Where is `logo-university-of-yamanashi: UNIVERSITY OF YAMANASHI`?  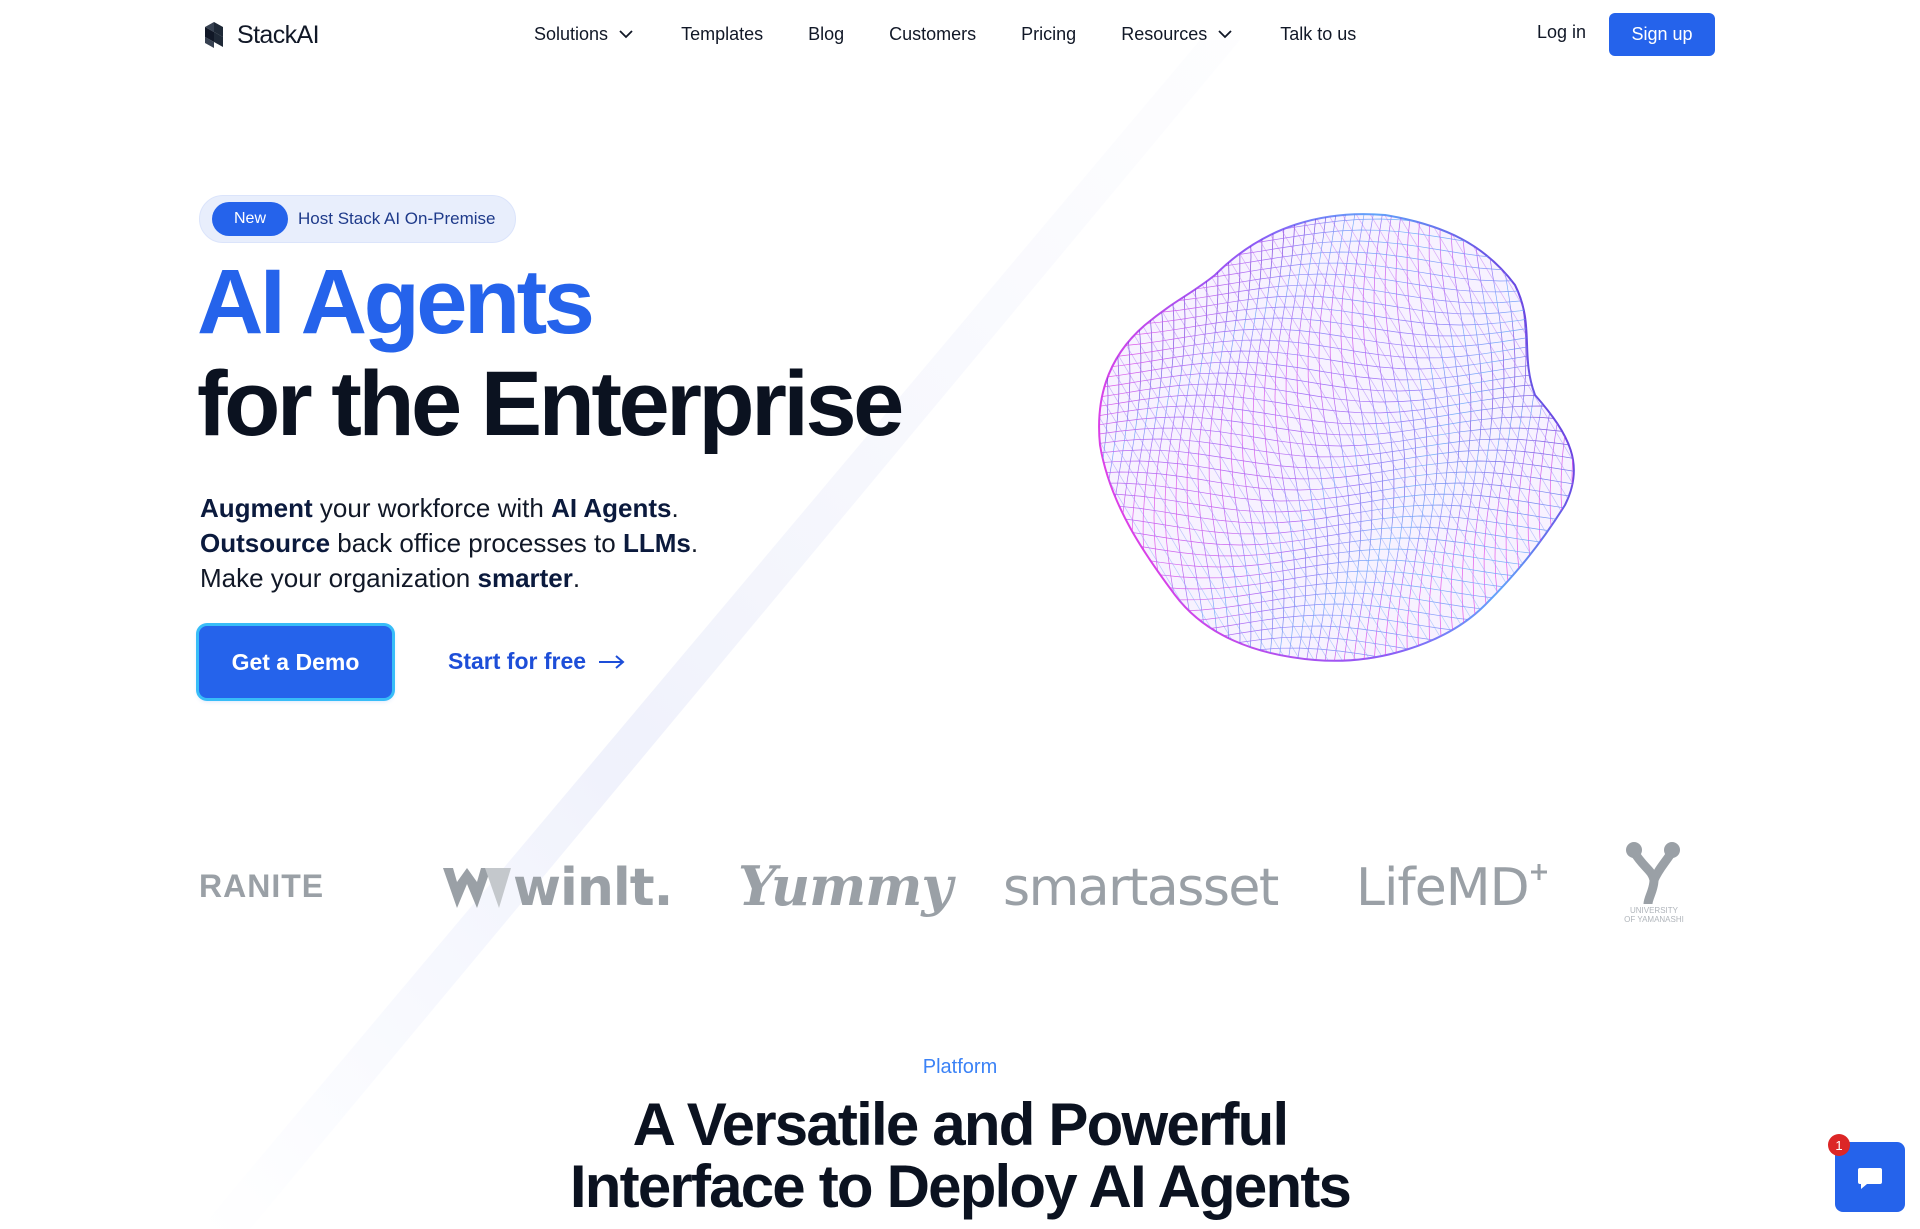
logo-university-of-yamanashi: UNIVERSITY OF YAMANASHI is located at coordinates (1654, 890).